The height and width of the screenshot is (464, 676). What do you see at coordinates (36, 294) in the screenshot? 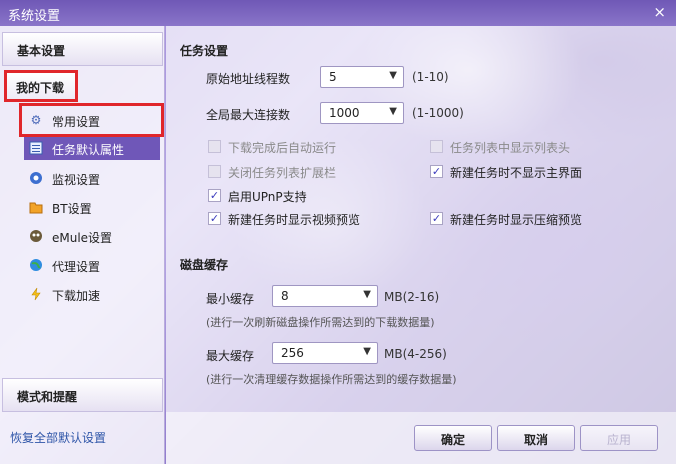
I see `lightning-icon` at bounding box center [36, 294].